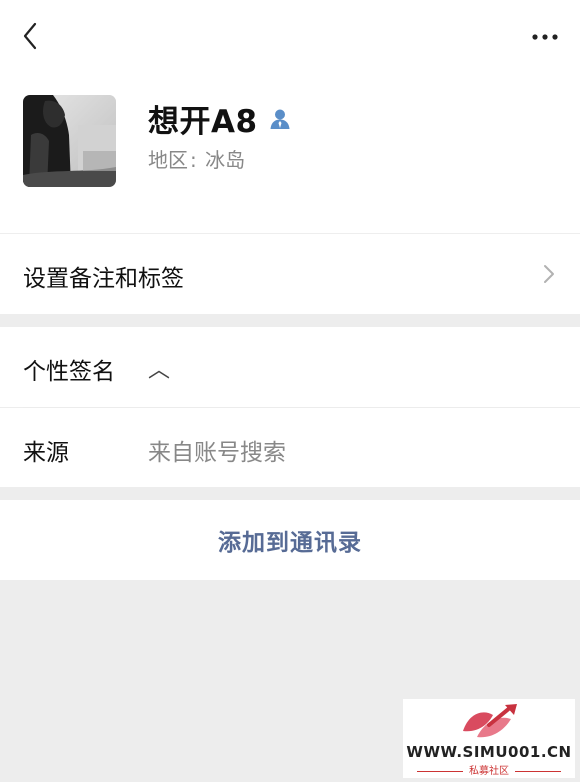  I want to click on back-button, so click(30, 36).